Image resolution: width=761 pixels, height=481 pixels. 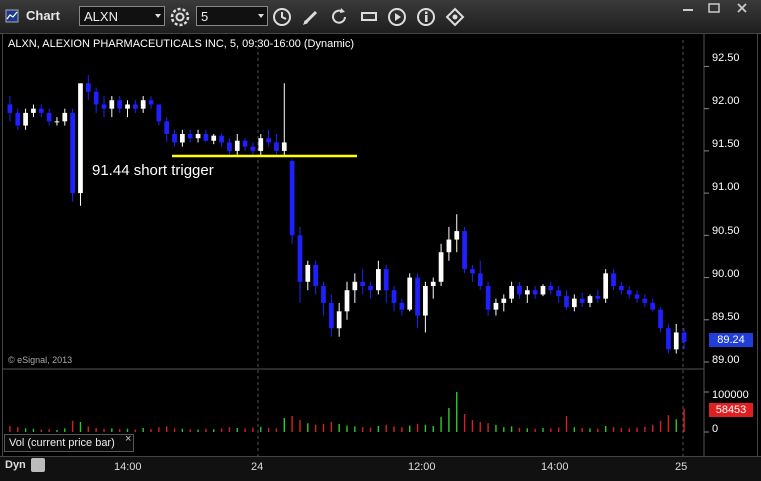 What do you see at coordinates (257, 467) in the screenshot?
I see `time-label: 24` at bounding box center [257, 467].